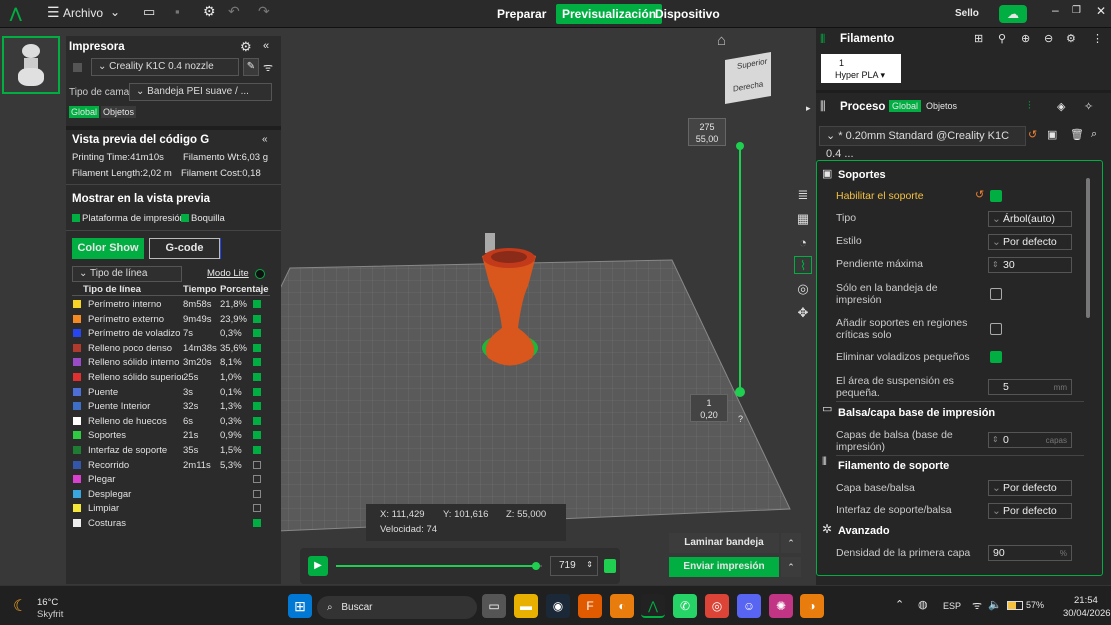  What do you see at coordinates (108, 248) in the screenshot?
I see `color-show-button: Color Show` at bounding box center [108, 248].